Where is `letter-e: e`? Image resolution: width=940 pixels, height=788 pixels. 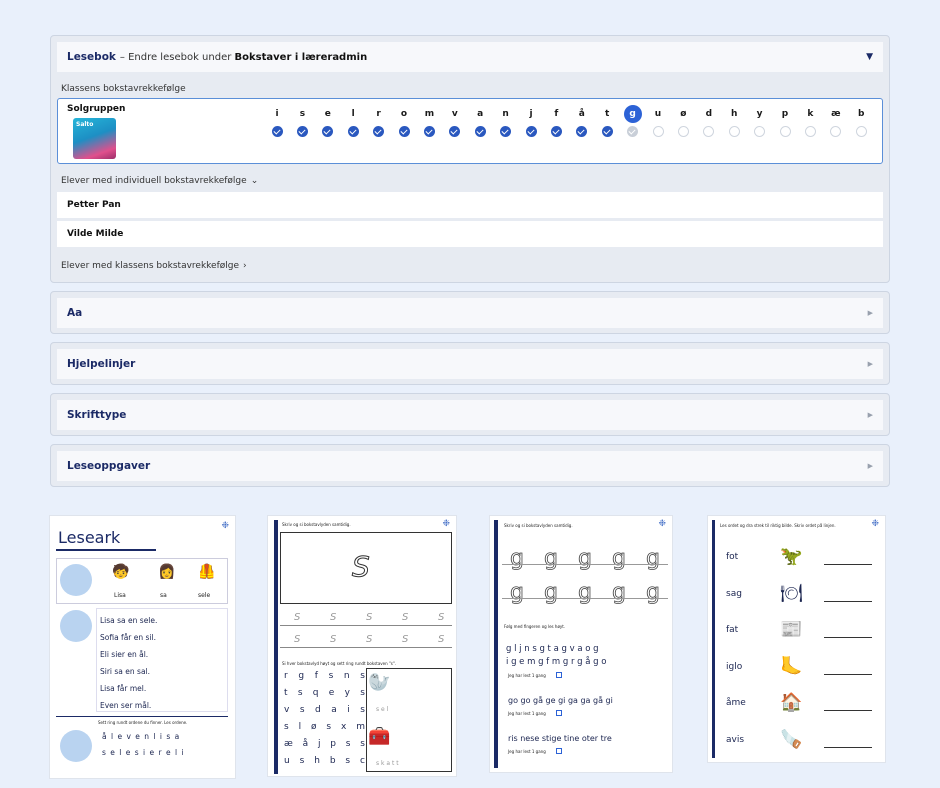 letter-e: e is located at coordinates (328, 114).